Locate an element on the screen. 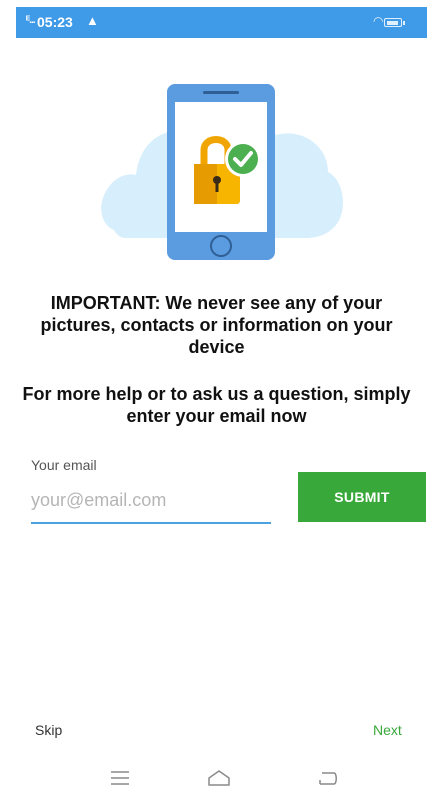 Image resolution: width=433 pixels, height=799 pixels. back-icon is located at coordinates (328, 778).